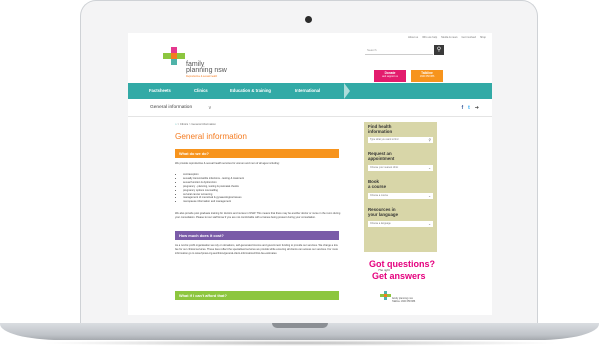 This screenshot has width=599, height=350. Describe the element at coordinates (413, 37) in the screenshot. I see `top-link-about: About us` at that location.